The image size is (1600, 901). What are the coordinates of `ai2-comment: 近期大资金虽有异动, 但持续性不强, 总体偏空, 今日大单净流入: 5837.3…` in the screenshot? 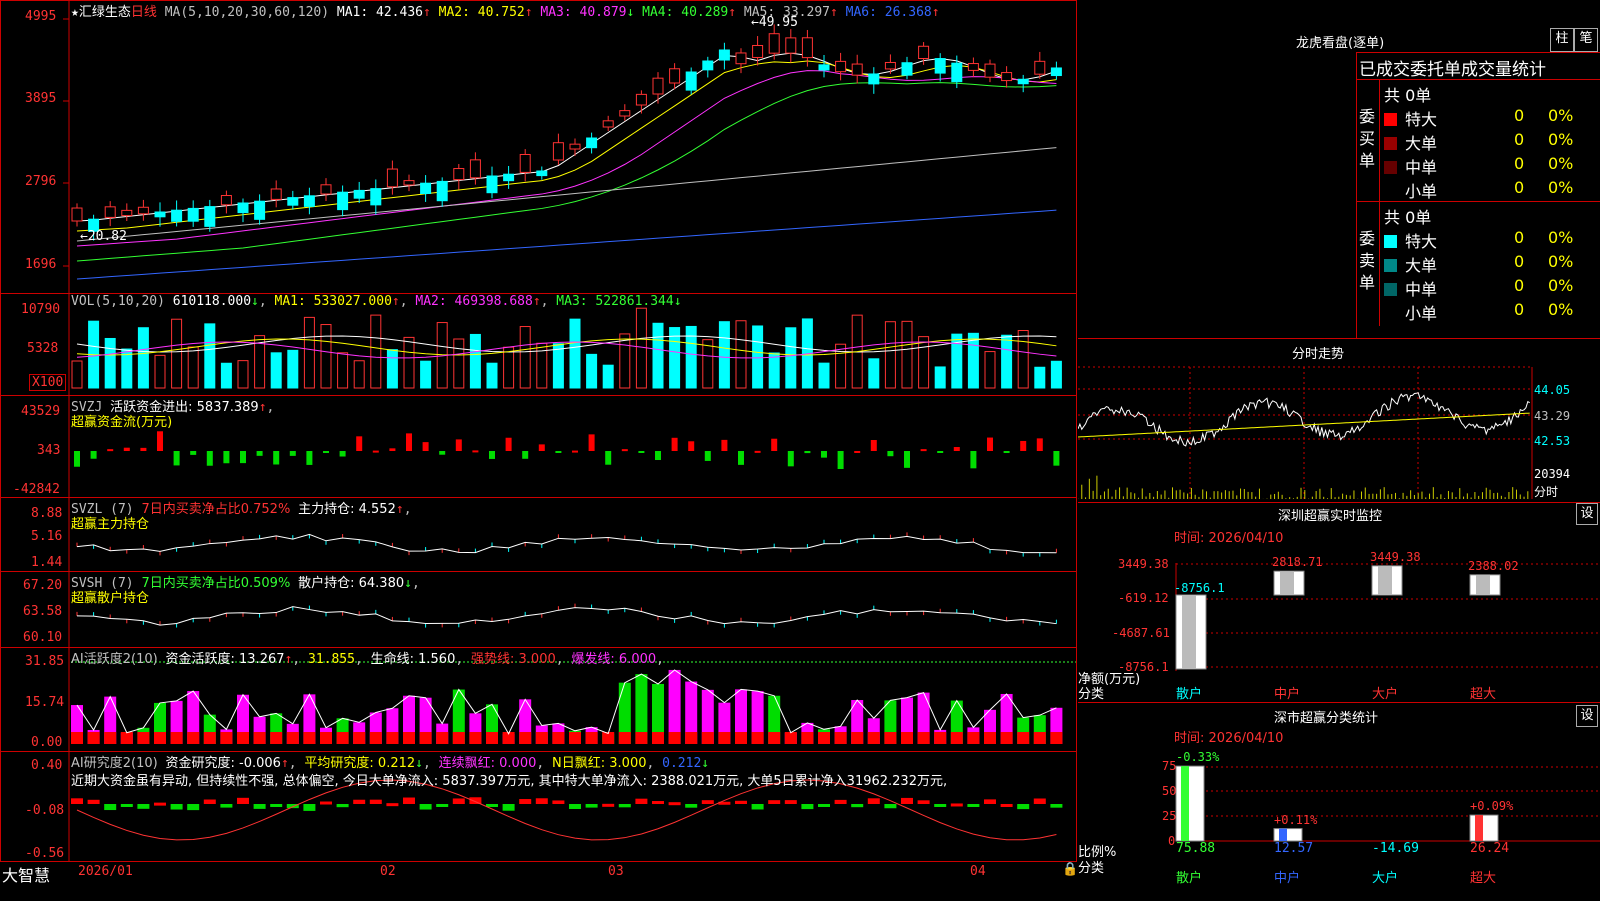 It's located at (509, 781).